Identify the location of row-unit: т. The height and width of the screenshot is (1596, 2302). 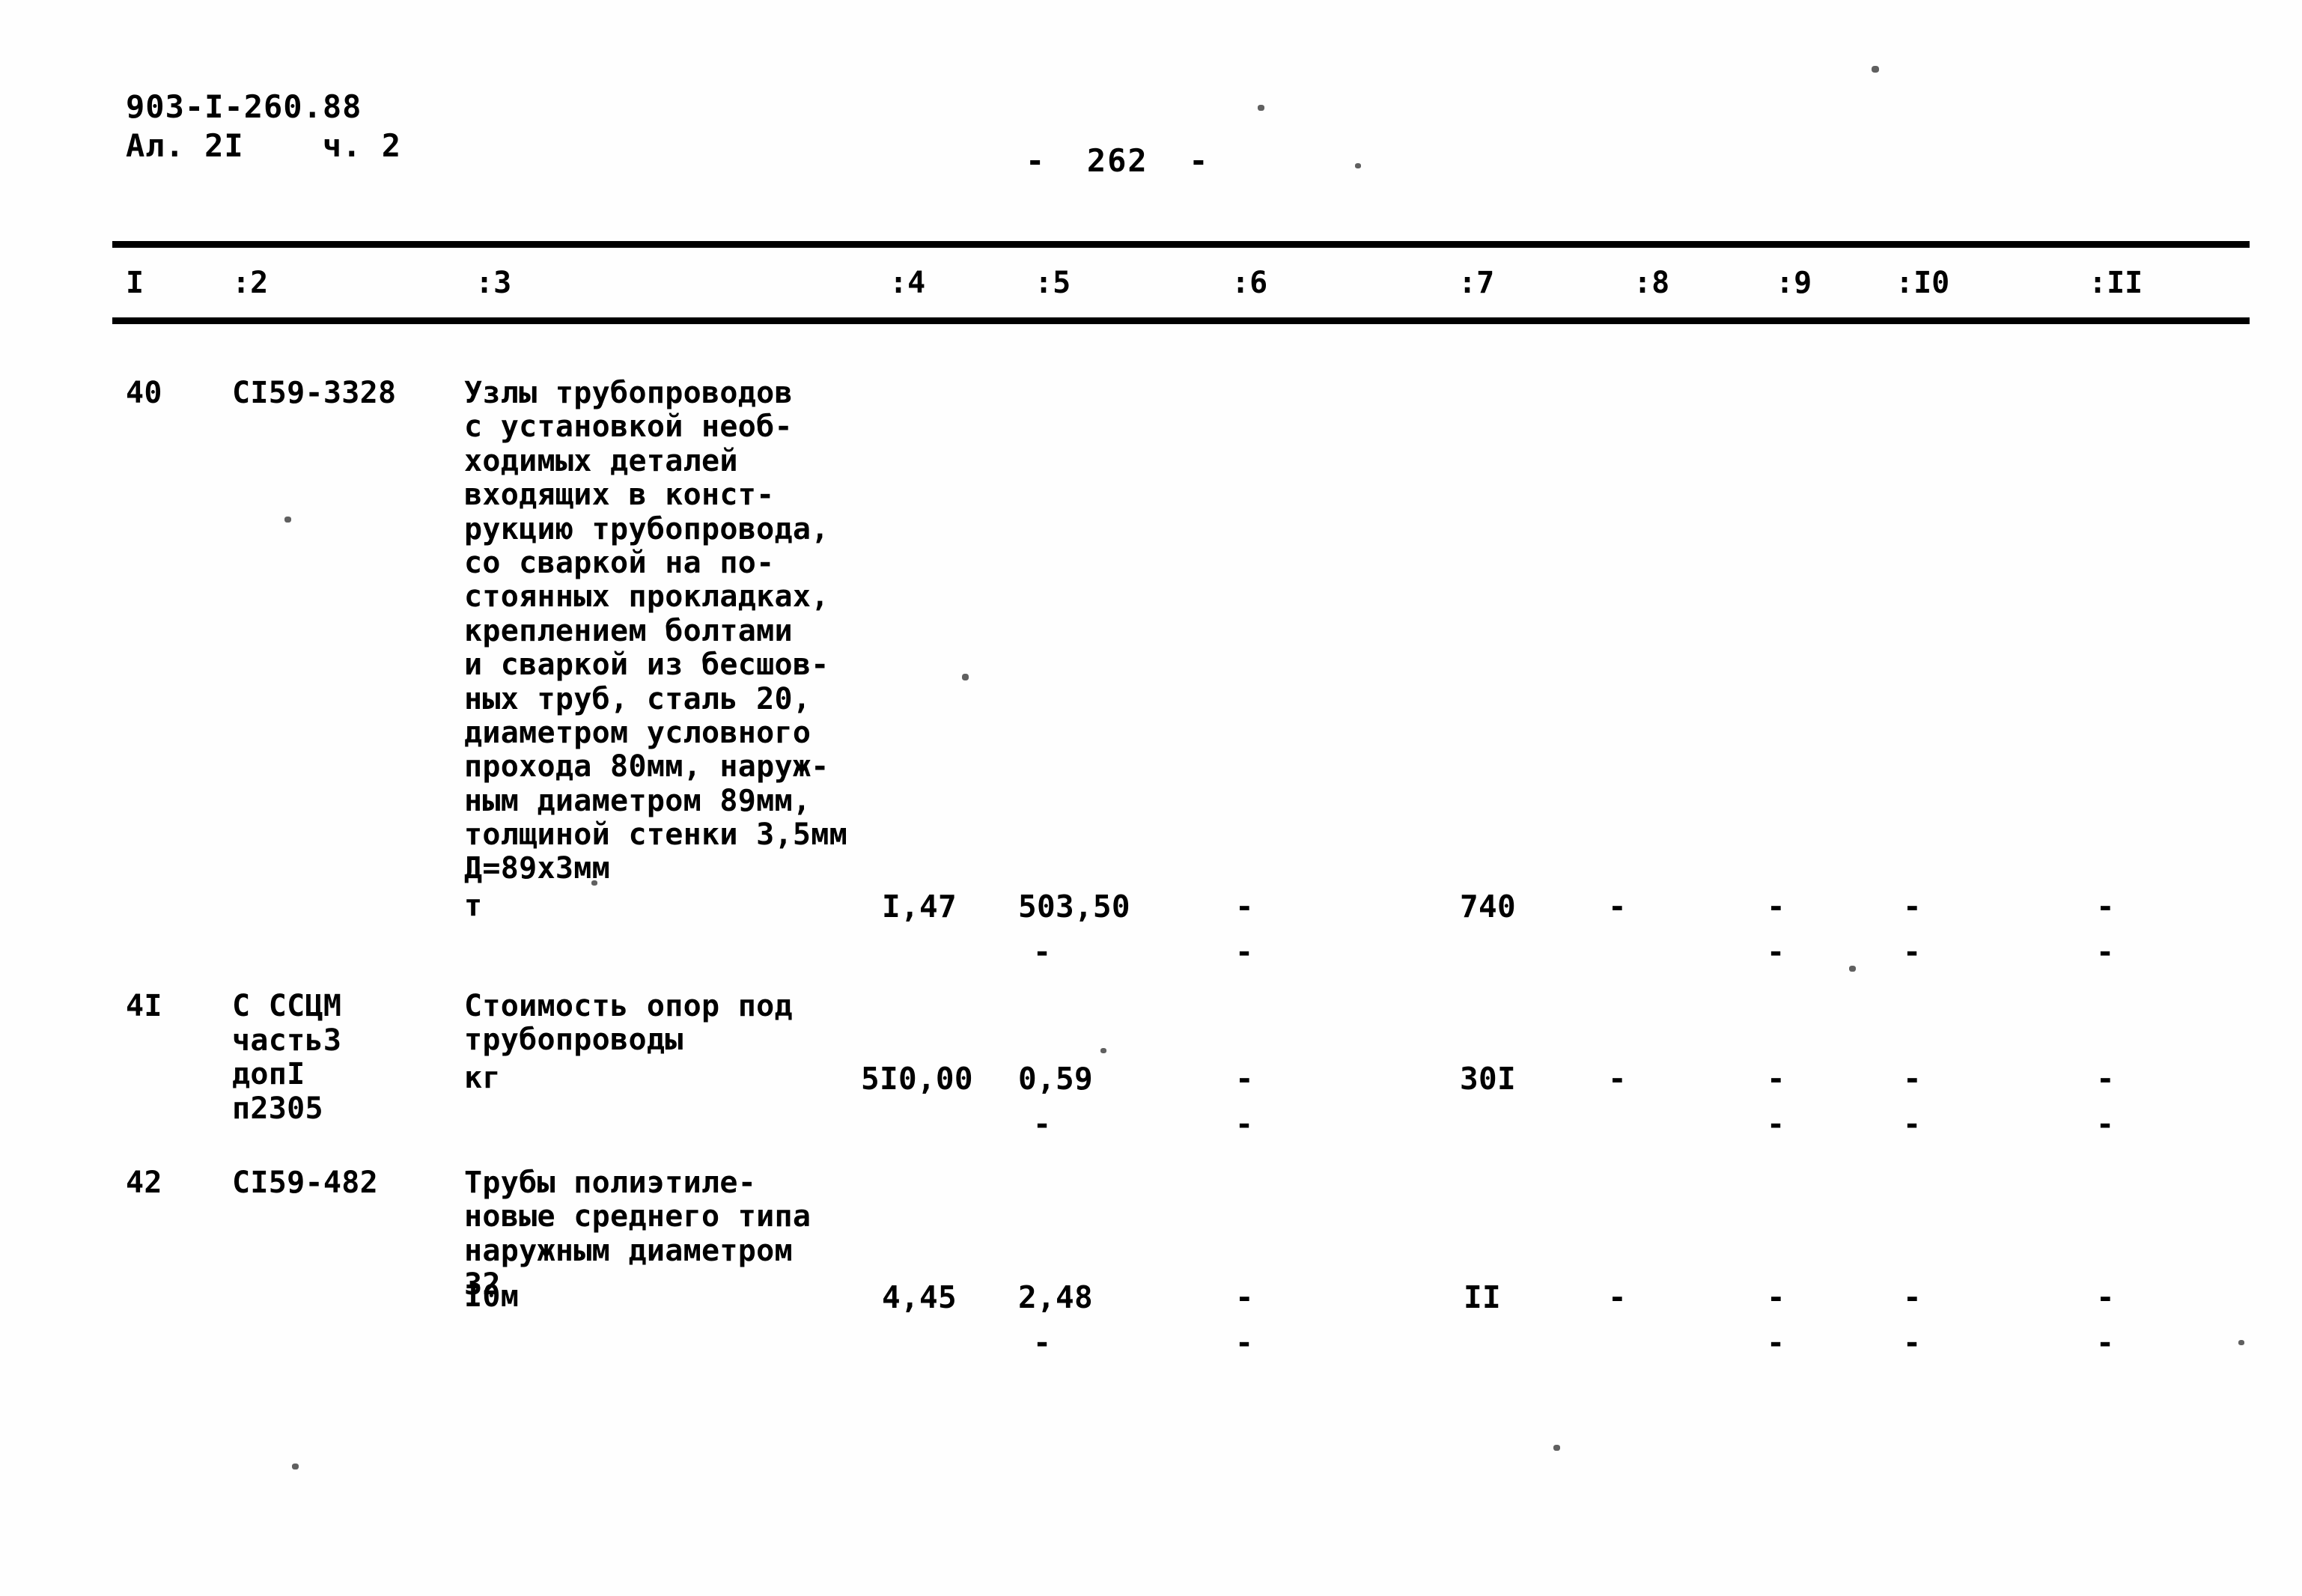
(473, 906).